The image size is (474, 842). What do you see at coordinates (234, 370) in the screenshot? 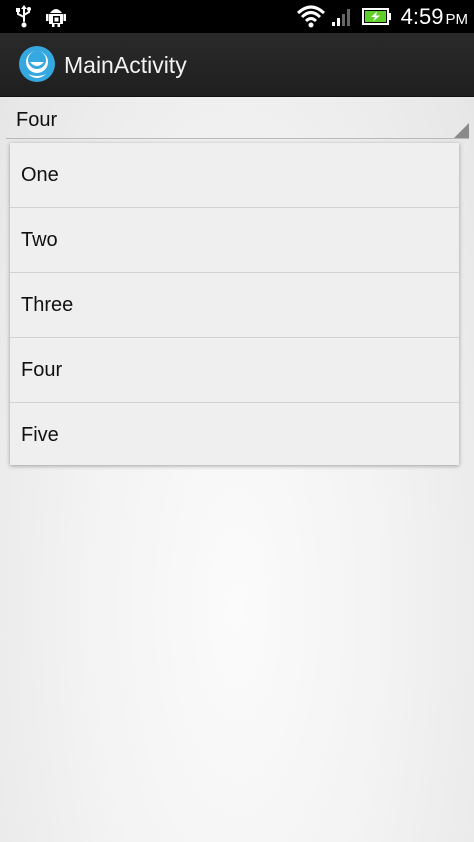
I see `dropdown-item-four: Four` at bounding box center [234, 370].